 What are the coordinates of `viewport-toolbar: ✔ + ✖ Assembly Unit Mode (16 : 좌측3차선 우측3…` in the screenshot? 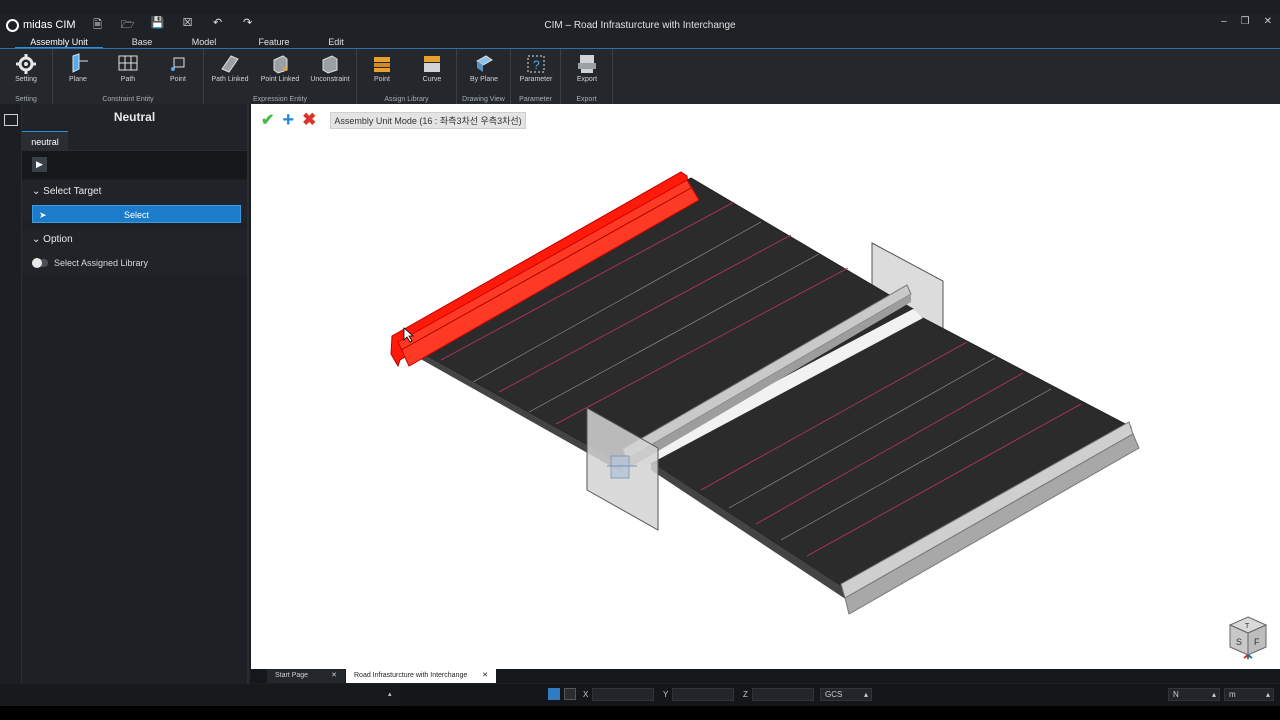 It's located at (393, 120).